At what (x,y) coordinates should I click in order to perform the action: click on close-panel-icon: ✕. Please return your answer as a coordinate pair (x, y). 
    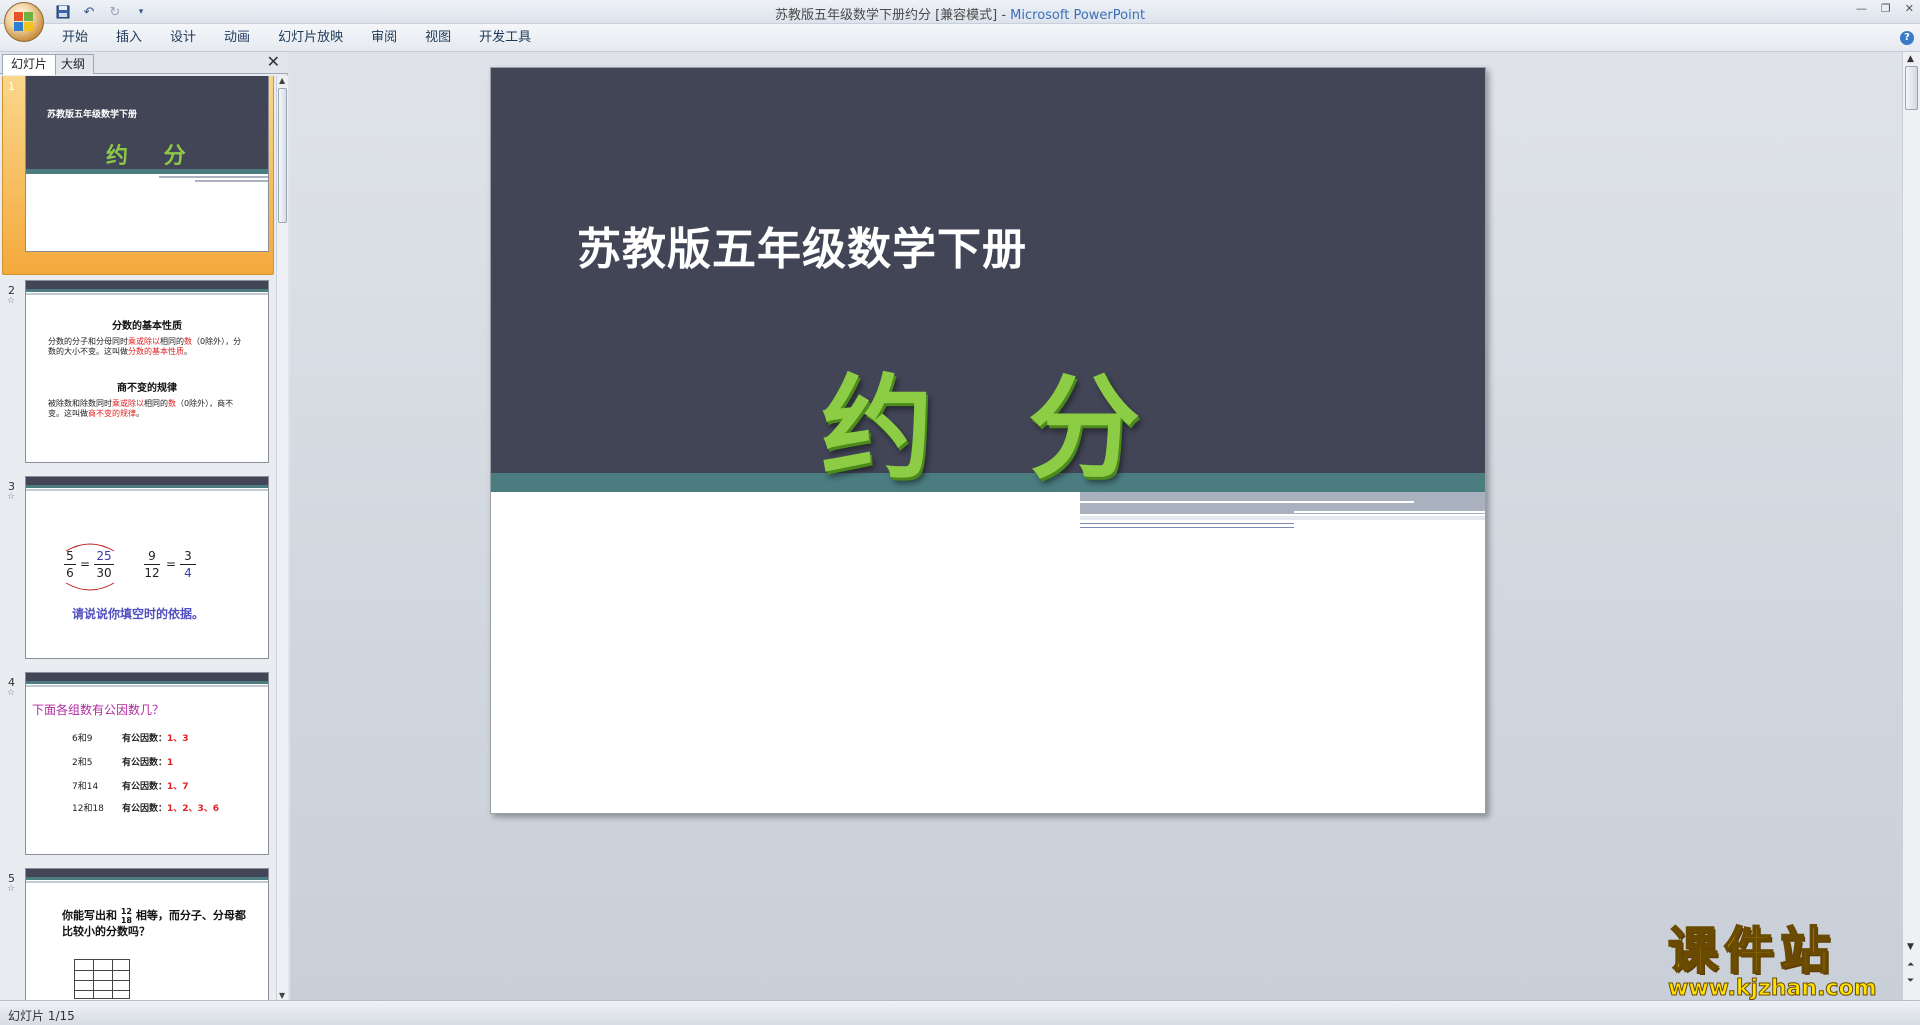
    Looking at the image, I should click on (273, 62).